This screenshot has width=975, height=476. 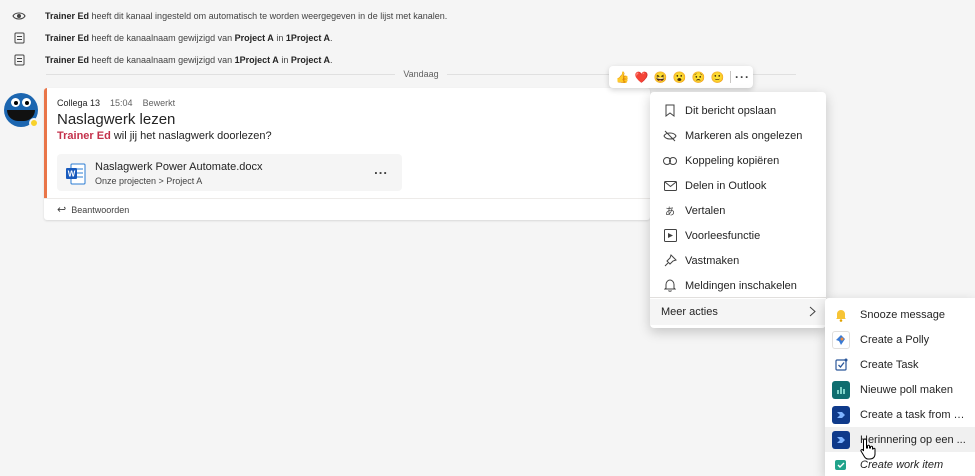 What do you see at coordinates (744, 135) in the screenshot?
I see `menu-item-label: Markeren als ongelezen` at bounding box center [744, 135].